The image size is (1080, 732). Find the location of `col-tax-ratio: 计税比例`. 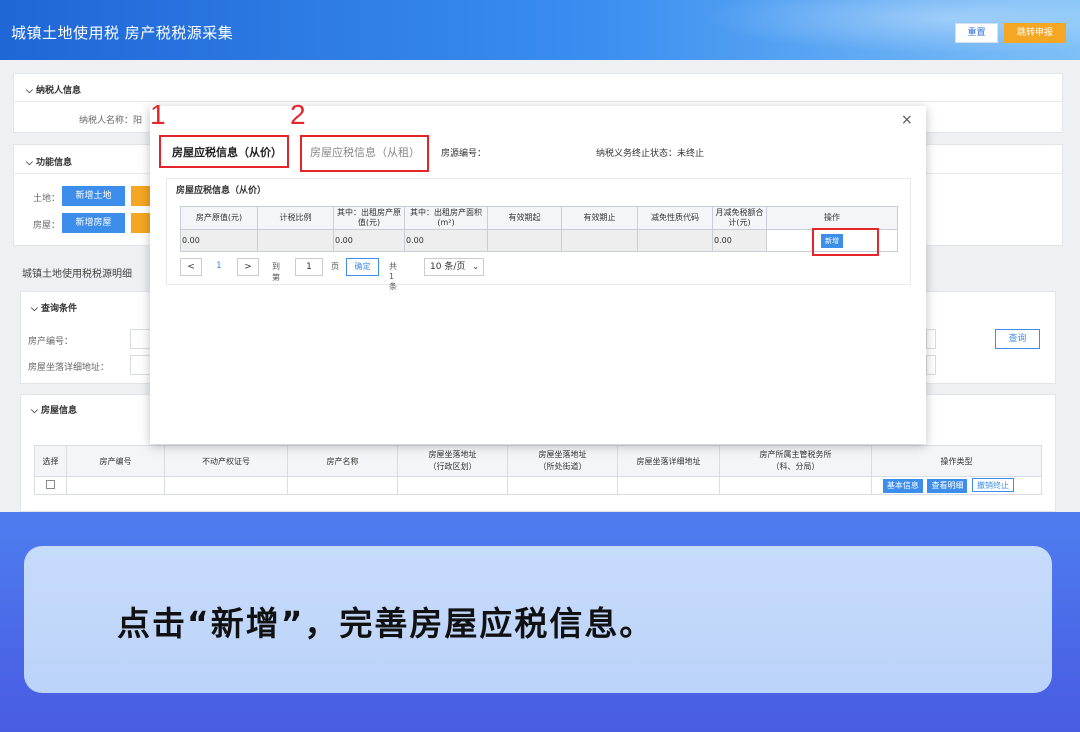

col-tax-ratio: 计税比例 is located at coordinates (295, 218).